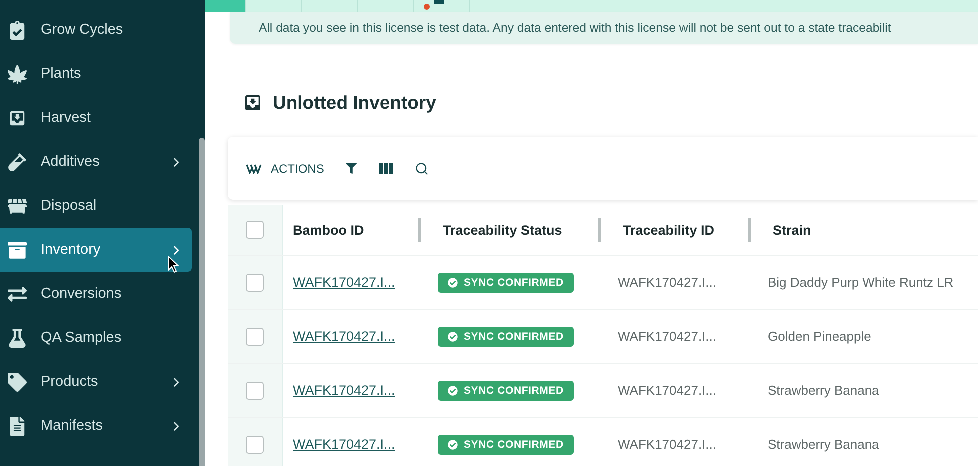 The image size is (978, 466). Describe the element at coordinates (502, 230) in the screenshot. I see `column-header: Traceability Status` at that location.